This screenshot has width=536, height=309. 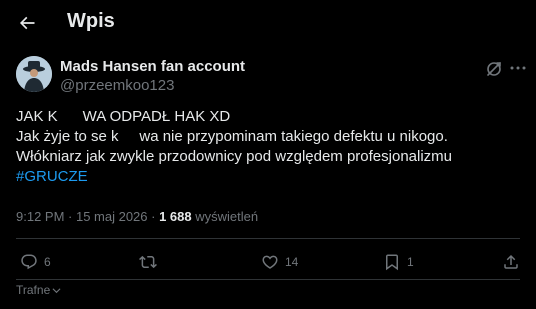 I want to click on author-handle: @przeemkoo123, so click(x=152, y=85).